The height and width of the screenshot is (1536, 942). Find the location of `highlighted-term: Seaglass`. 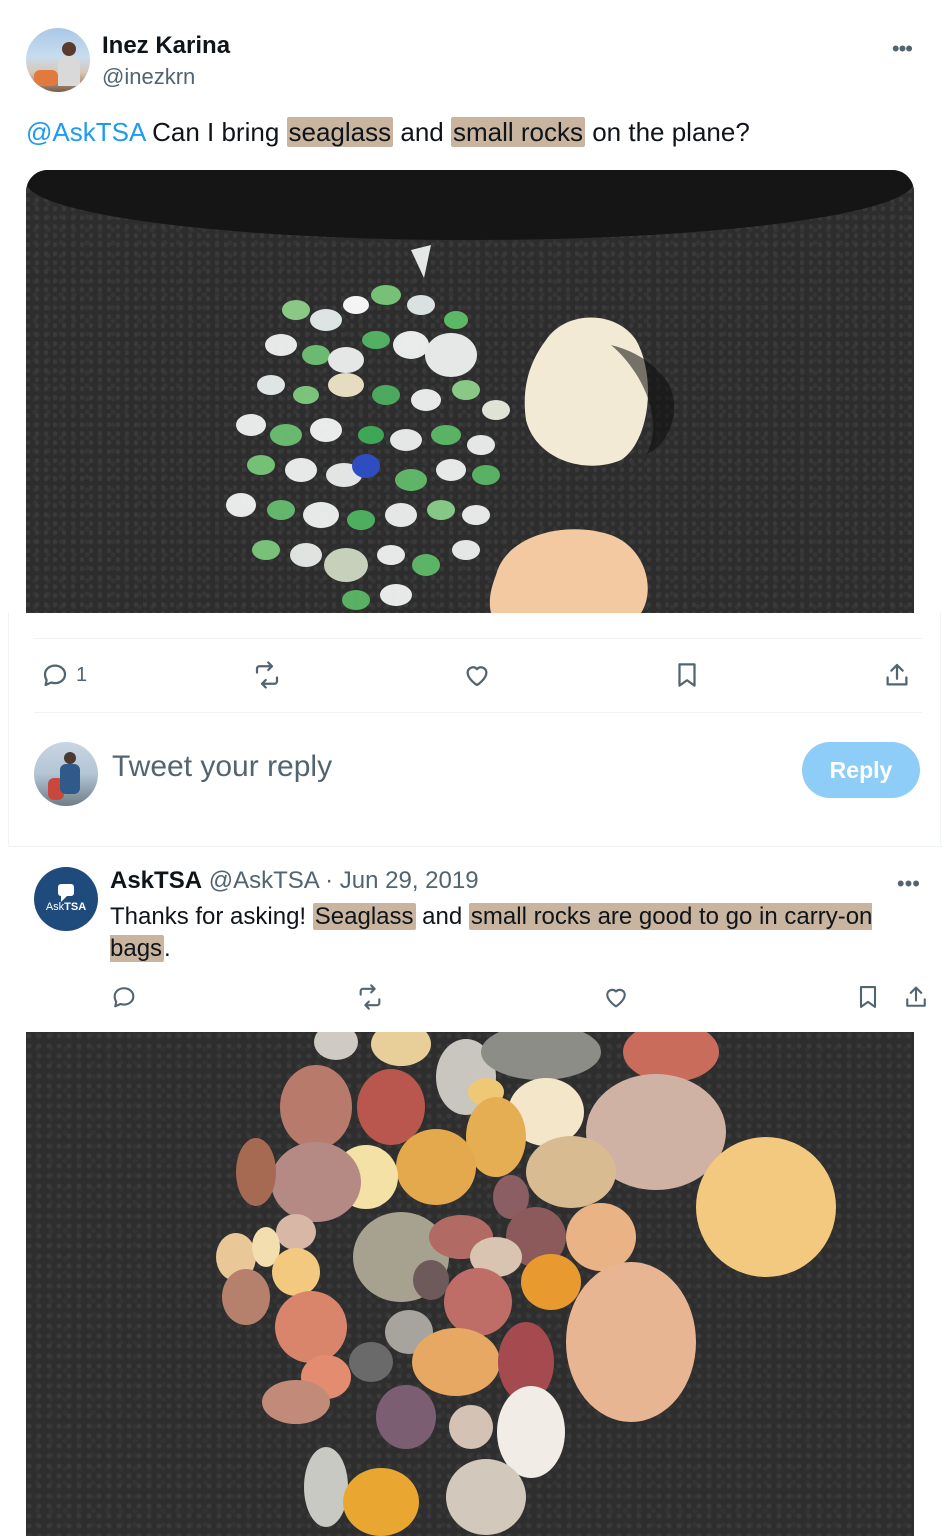

highlighted-term: Seaglass is located at coordinates (364, 916).